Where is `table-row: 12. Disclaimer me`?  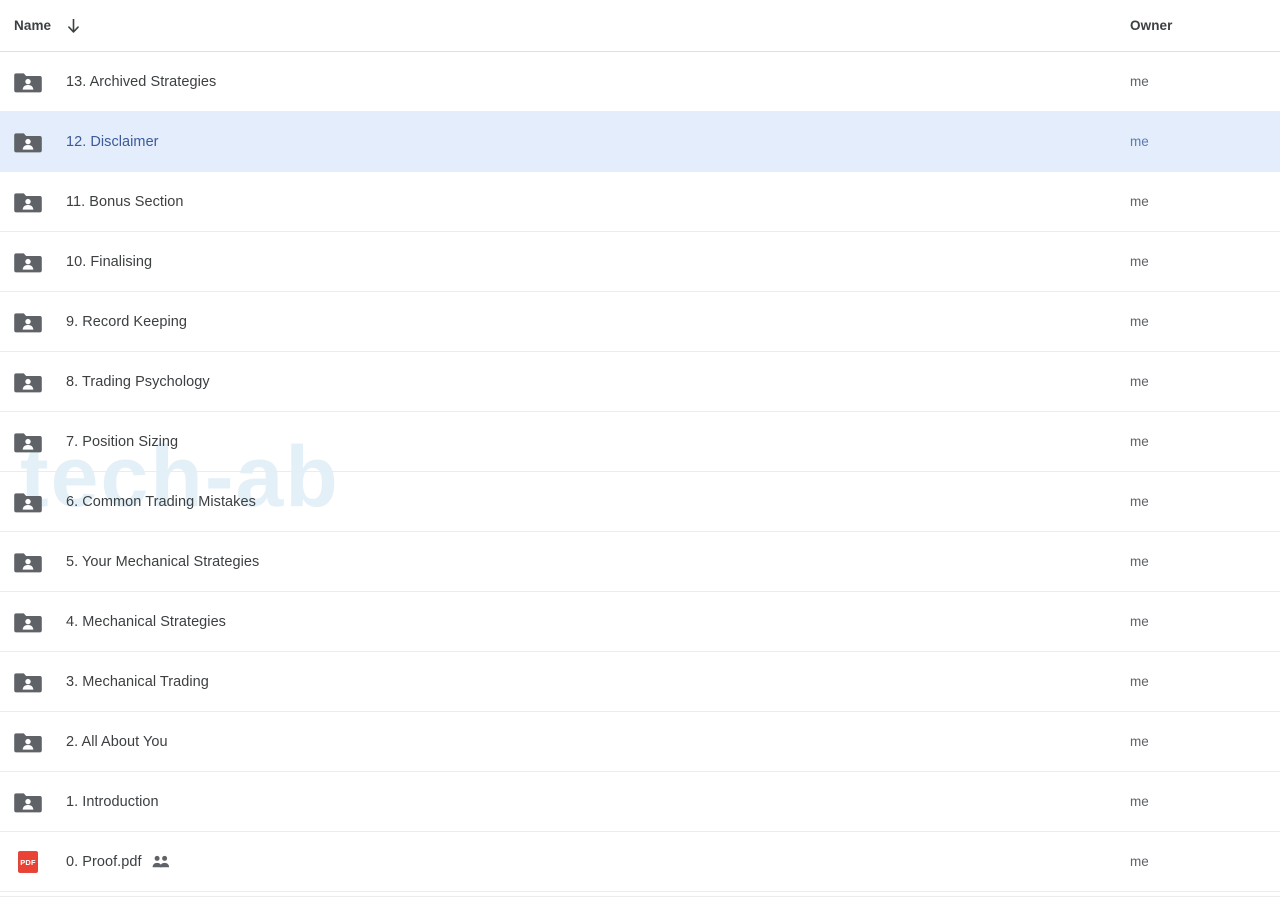 table-row: 12. Disclaimer me is located at coordinates (640, 142).